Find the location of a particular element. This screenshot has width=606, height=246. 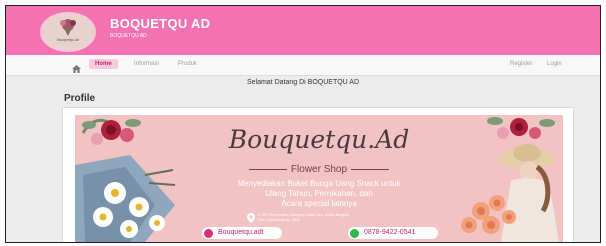

brand-title: BOQUETQU AD is located at coordinates (160, 23).